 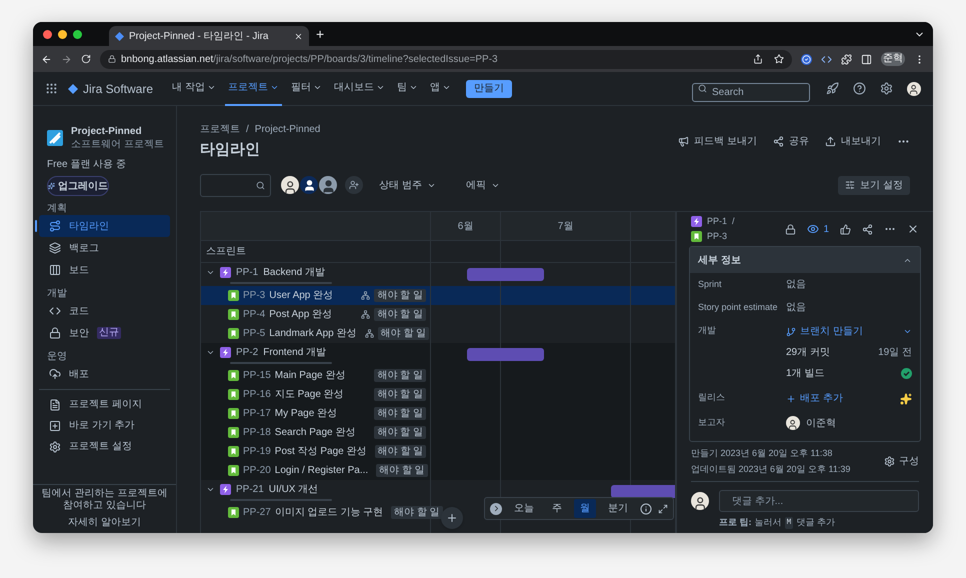 I want to click on header-action: 피드백 보내기, so click(x=717, y=141).